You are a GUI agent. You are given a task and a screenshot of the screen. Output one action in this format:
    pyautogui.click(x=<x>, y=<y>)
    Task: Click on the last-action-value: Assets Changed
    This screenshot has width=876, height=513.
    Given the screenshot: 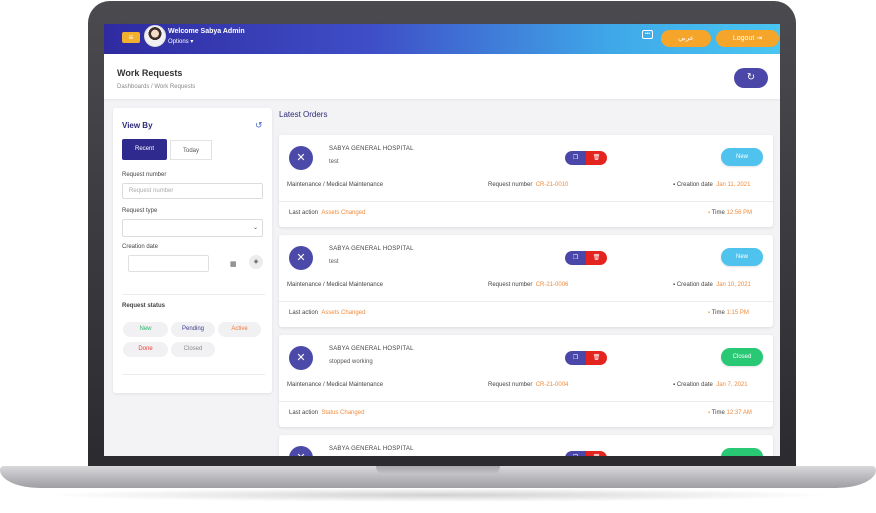 What is the action you would take?
    pyautogui.click(x=343, y=213)
    